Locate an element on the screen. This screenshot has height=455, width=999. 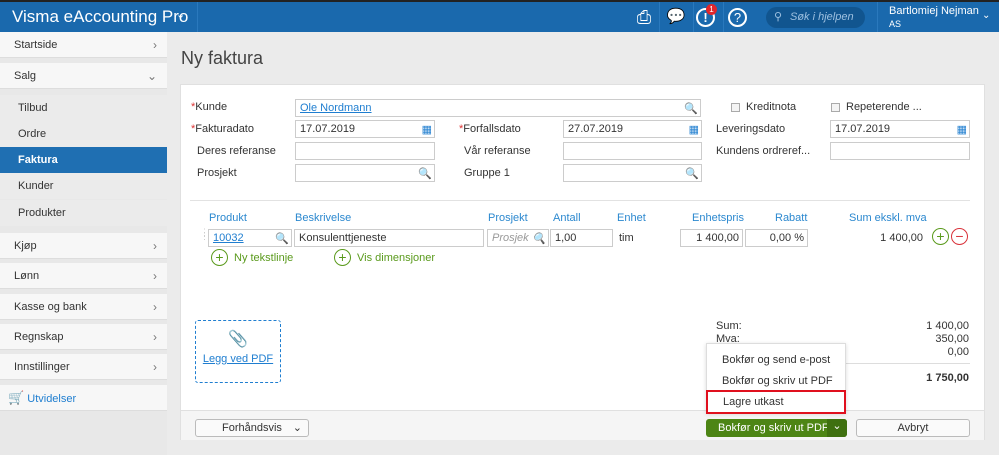
col-enhet: Enhet is located at coordinates (631, 218).